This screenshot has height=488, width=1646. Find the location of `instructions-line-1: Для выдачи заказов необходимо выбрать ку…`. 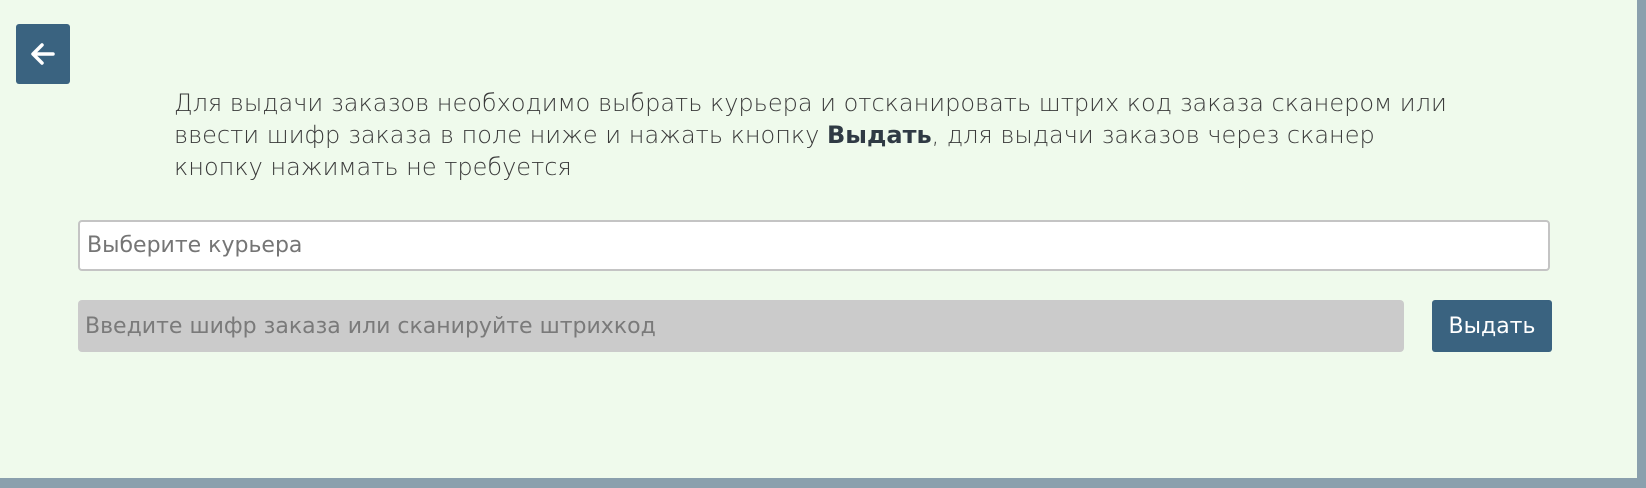

instructions-line-1: Для выдачи заказов необходимо выбрать ку… is located at coordinates (810, 103).